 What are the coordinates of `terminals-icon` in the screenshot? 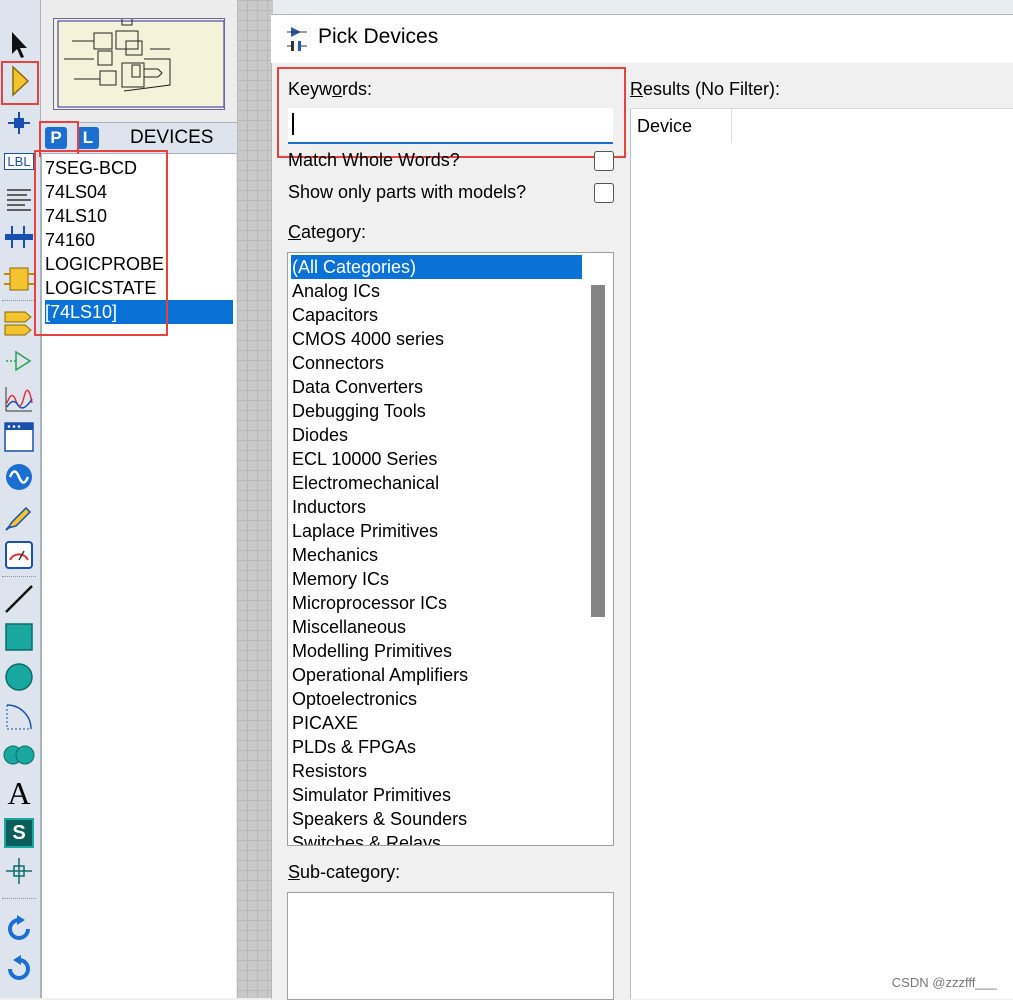 It's located at (19, 323).